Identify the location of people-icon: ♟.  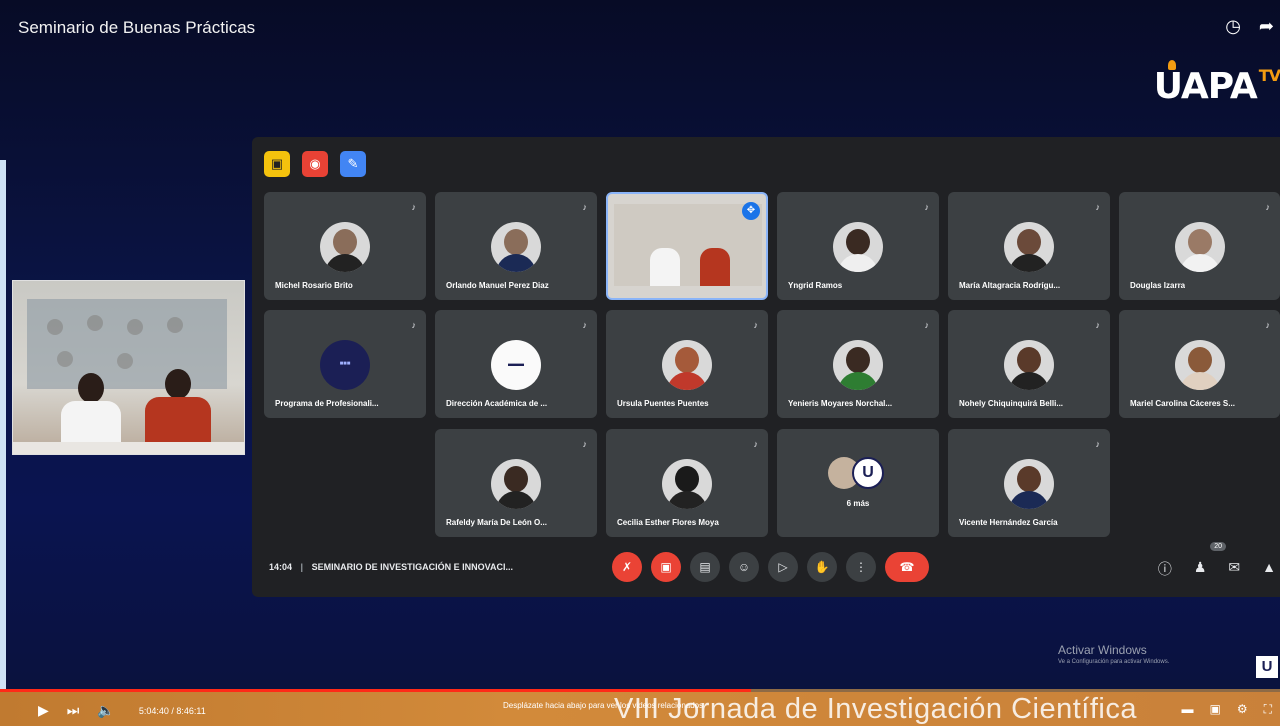
(1200, 569).